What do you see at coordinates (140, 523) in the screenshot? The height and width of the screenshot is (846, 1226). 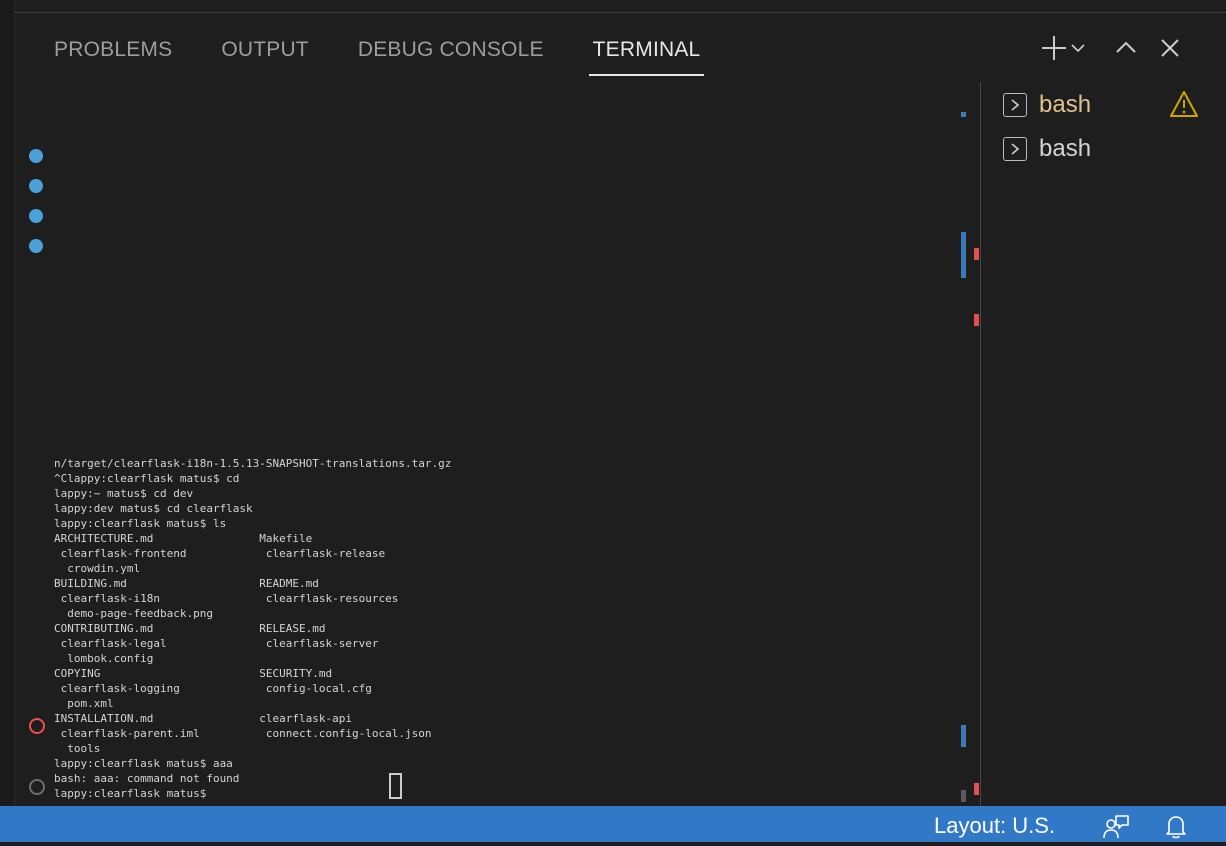 I see `terminal-line: lappy:clearflask matus$ ls` at bounding box center [140, 523].